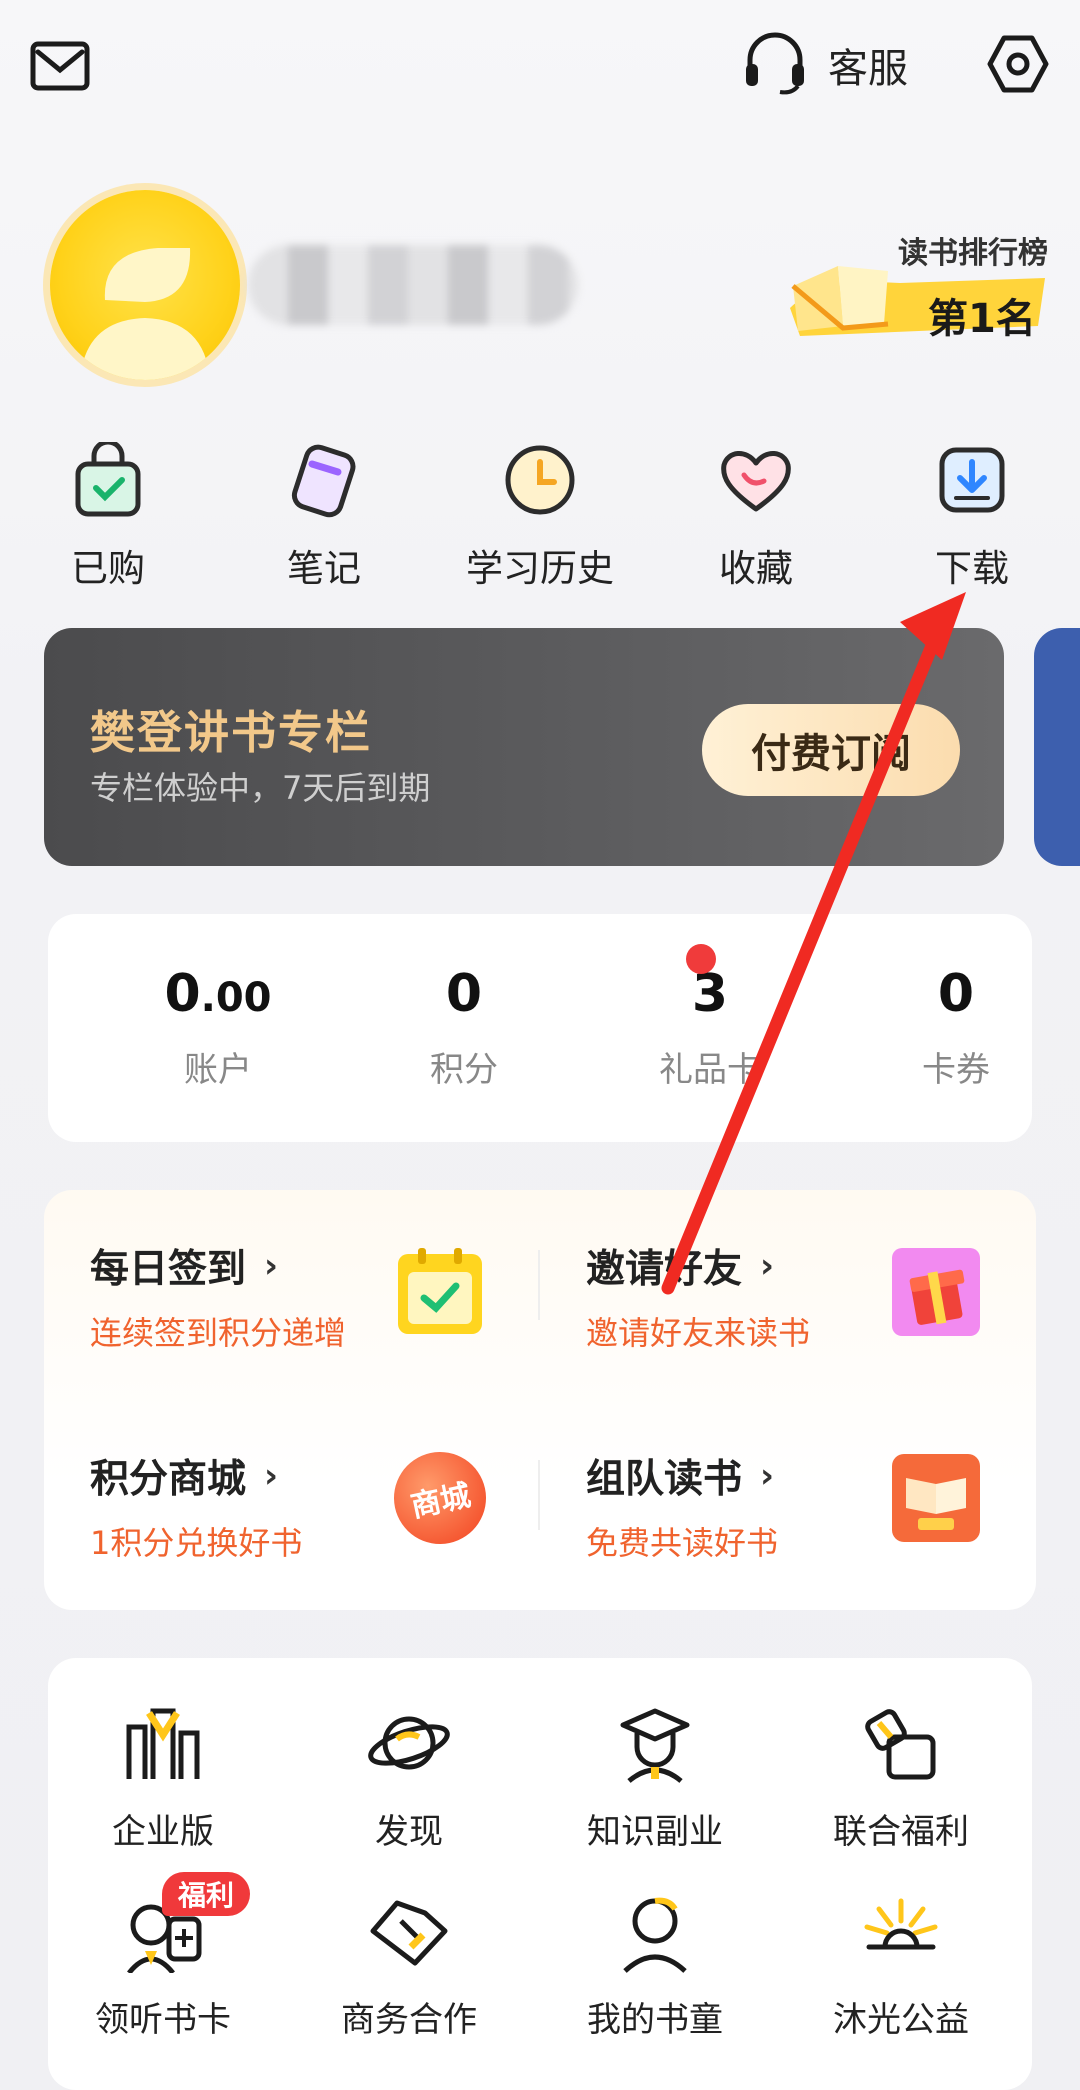  I want to click on task-subtitle: 1积分兑换好书, so click(196, 1543).